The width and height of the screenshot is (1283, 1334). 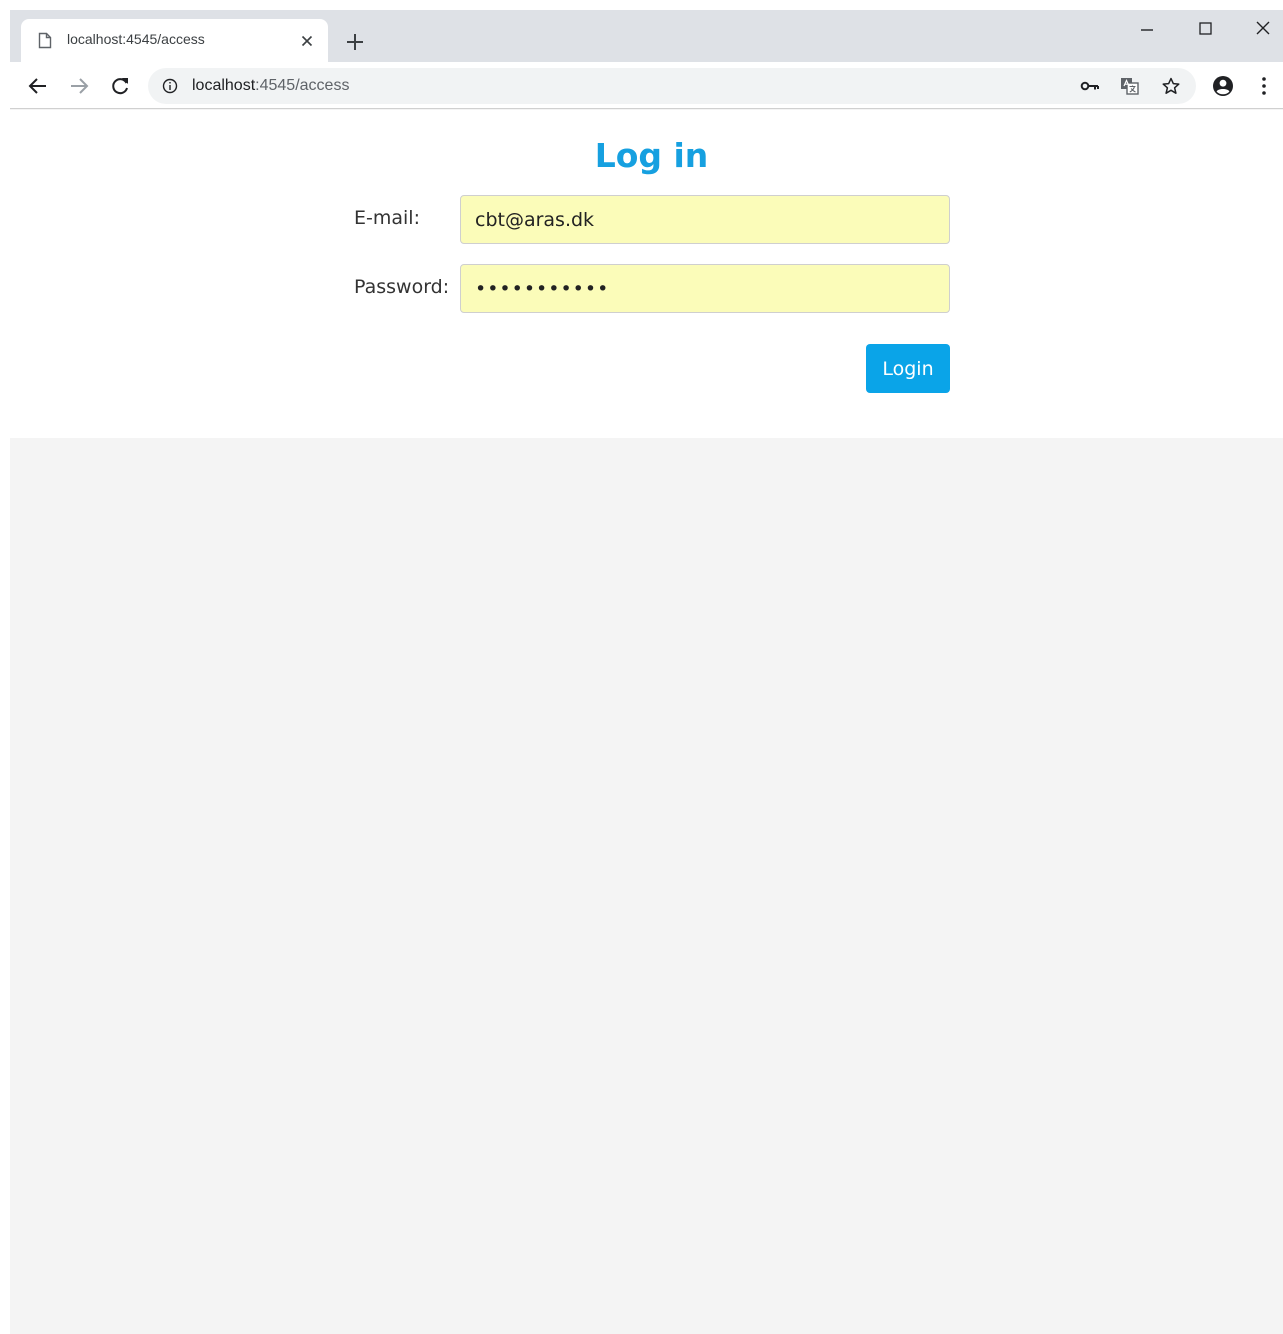 I want to click on new-tab-button, so click(x=355, y=42).